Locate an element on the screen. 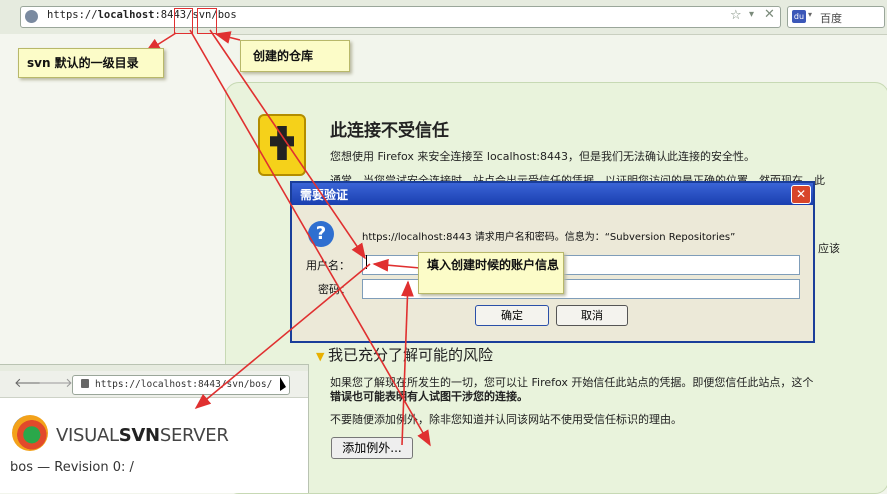  arrow-to-repo-callout is located at coordinates (227, 37).